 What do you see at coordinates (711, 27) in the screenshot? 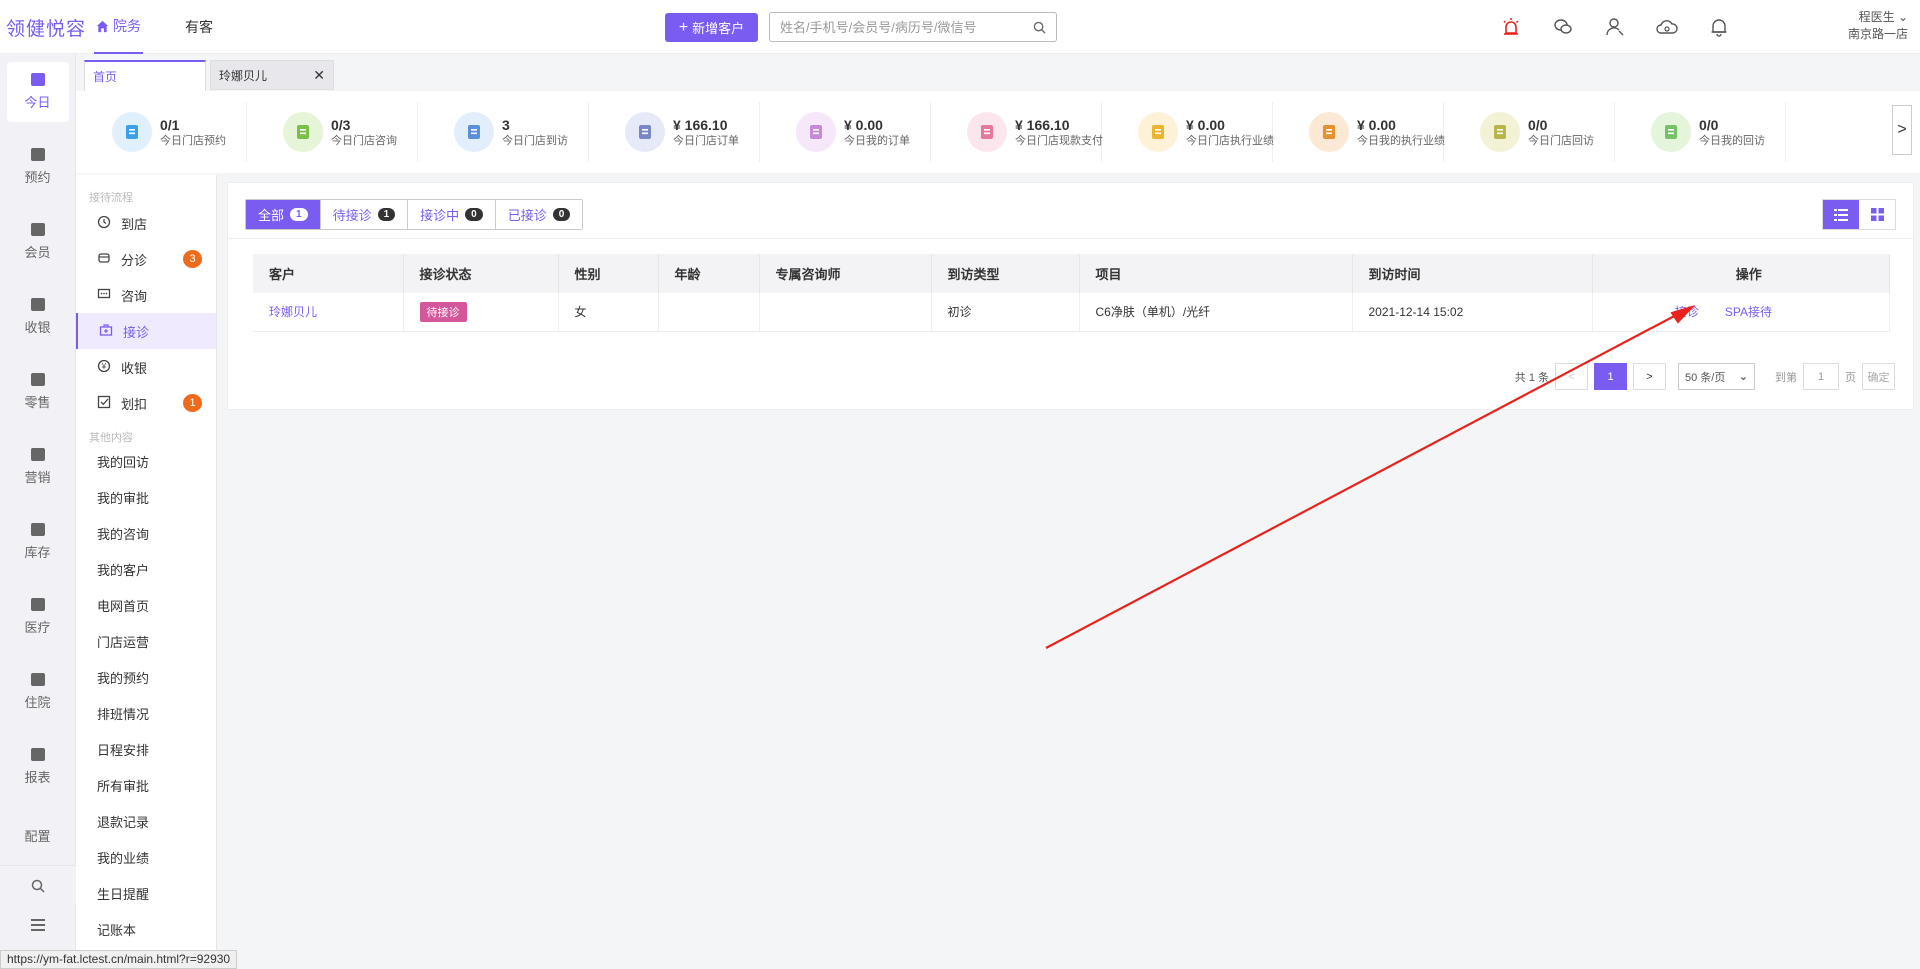
I see `add-customer-button: + 新增客户` at bounding box center [711, 27].